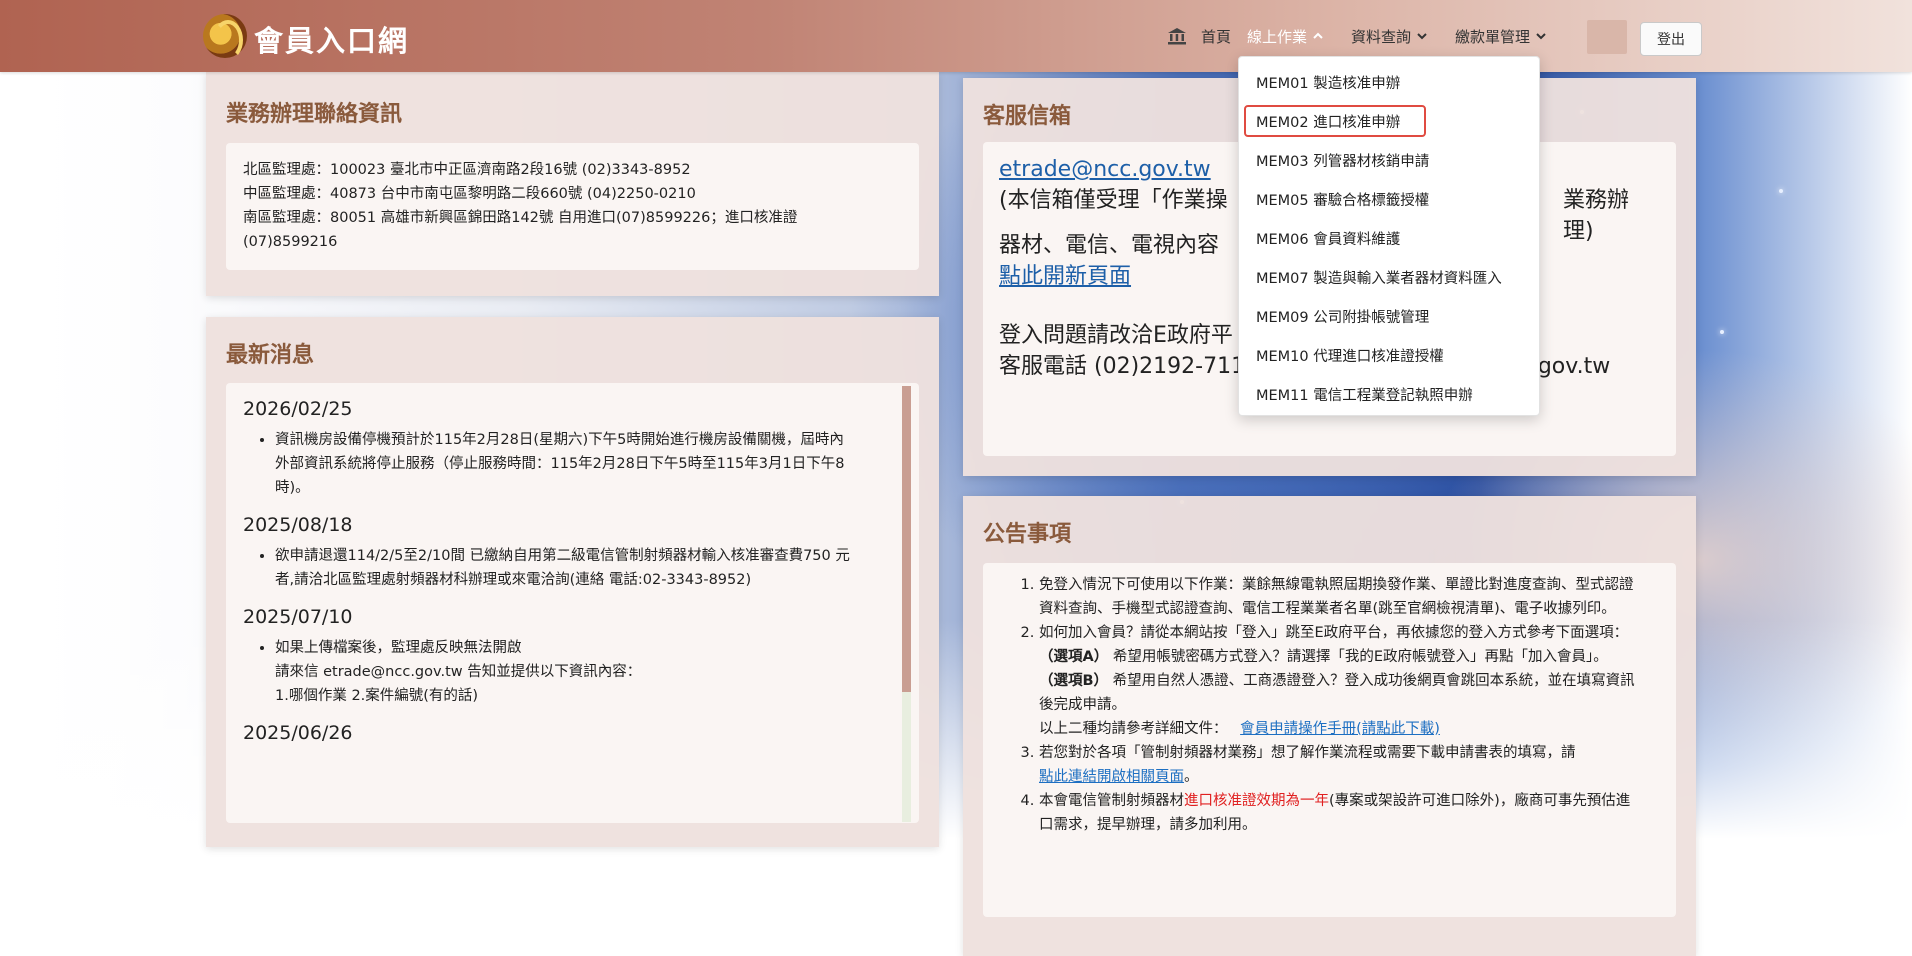 This screenshot has height=956, width=1912. Describe the element at coordinates (314, 114) in the screenshot. I see `contact-title: 業務辦理聯絡資訊` at that location.